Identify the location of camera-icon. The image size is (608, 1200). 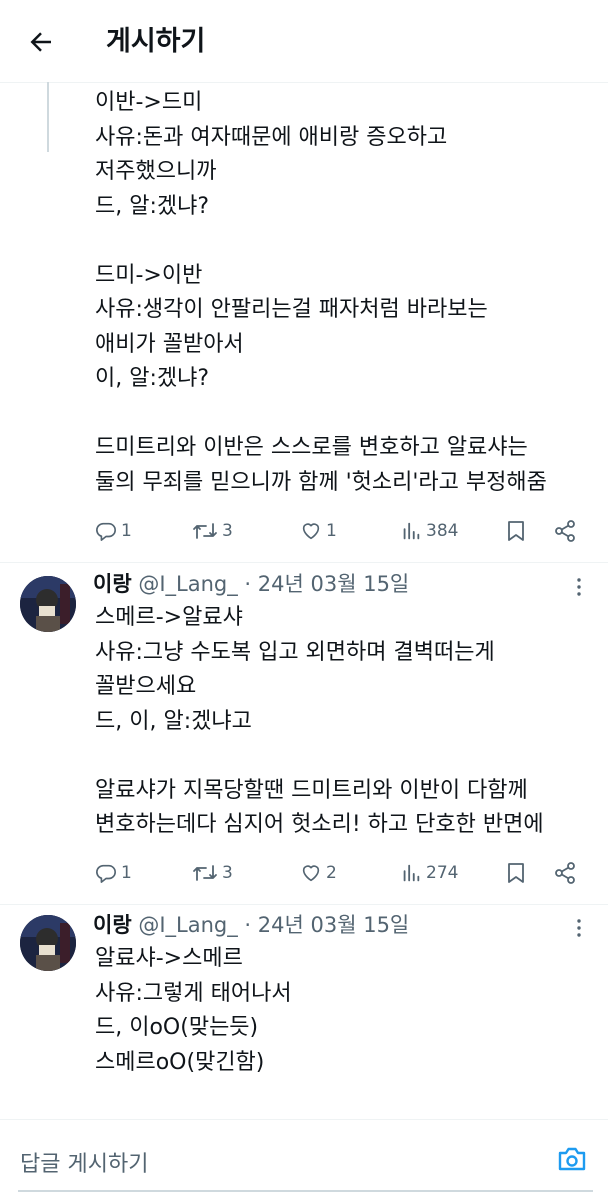
(572, 1159).